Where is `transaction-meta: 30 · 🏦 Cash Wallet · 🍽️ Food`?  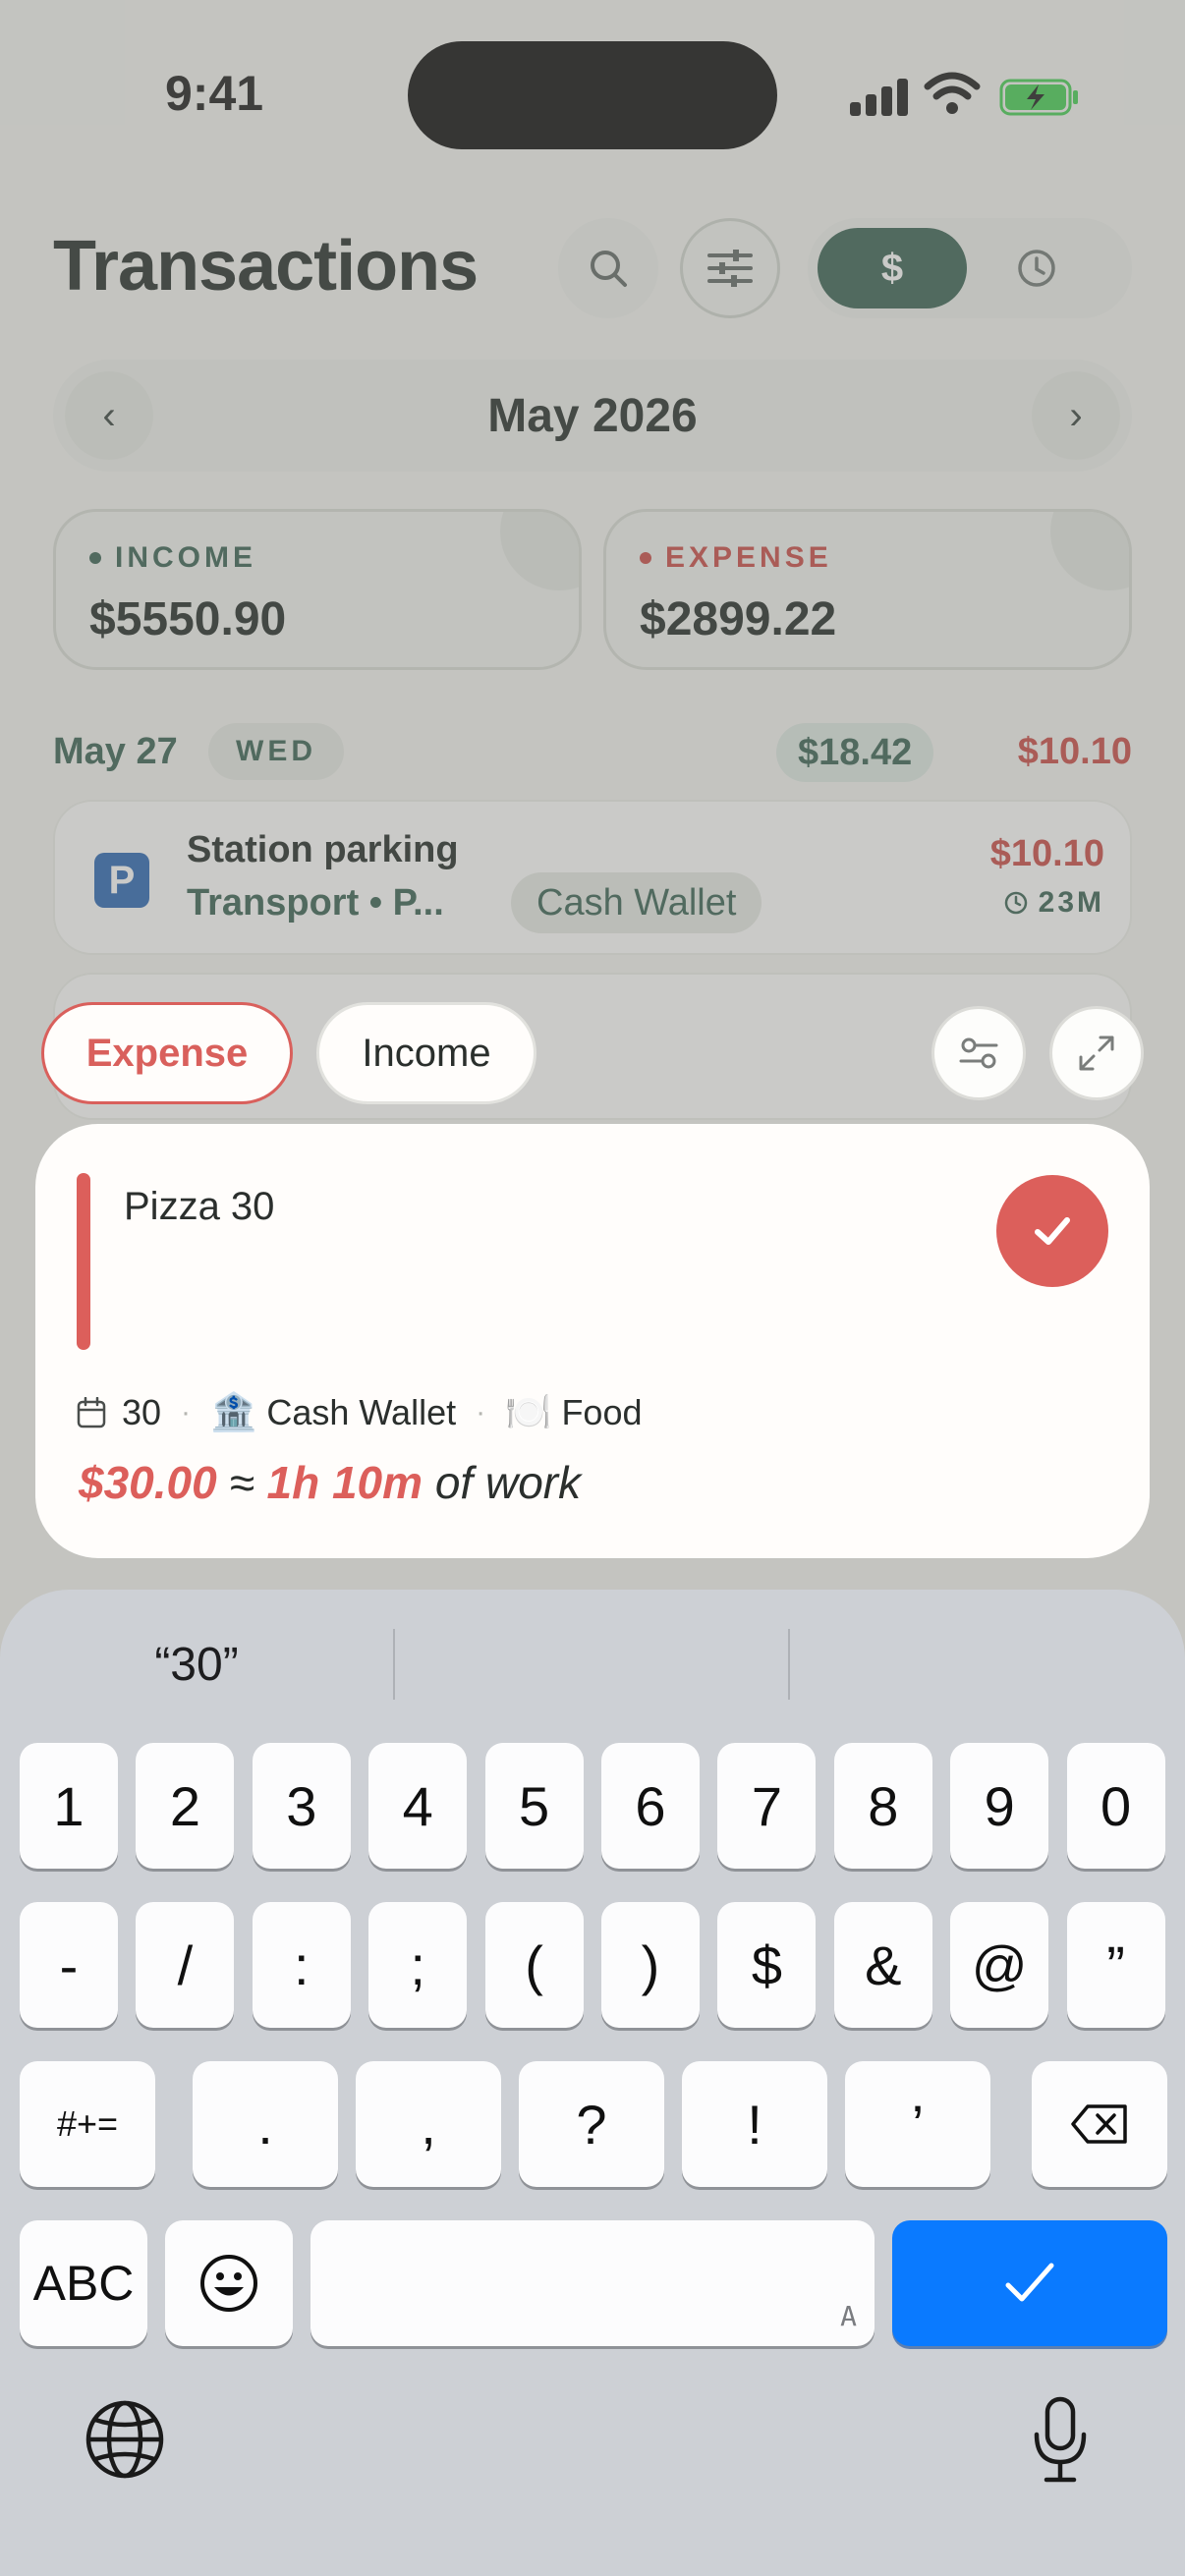
transaction-meta: 30 · 🏦 Cash Wallet · 🍽️ Food is located at coordinates (360, 1412).